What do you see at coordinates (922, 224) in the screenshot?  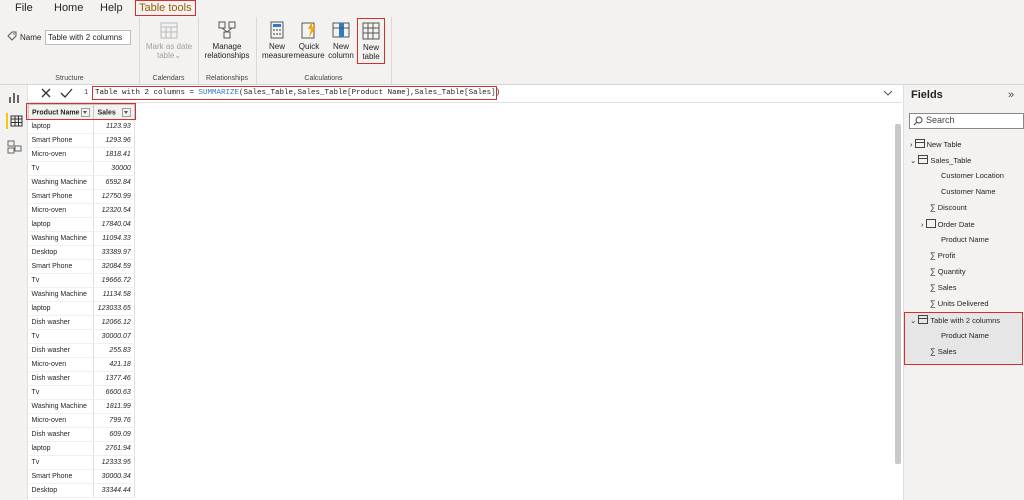 I see `chevron-right-icon: ›` at bounding box center [922, 224].